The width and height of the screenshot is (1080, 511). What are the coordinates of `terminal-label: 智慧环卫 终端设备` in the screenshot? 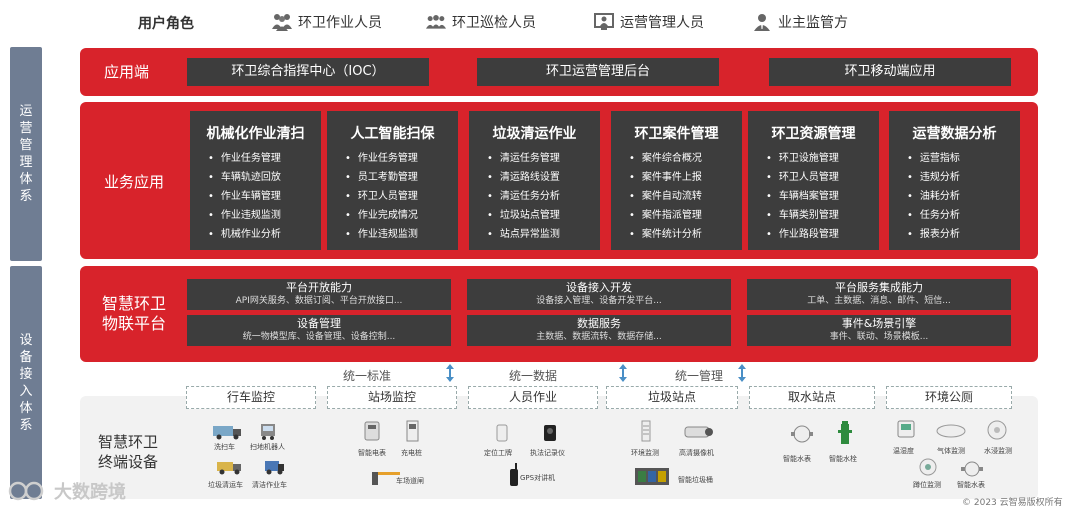 It's located at (128, 452).